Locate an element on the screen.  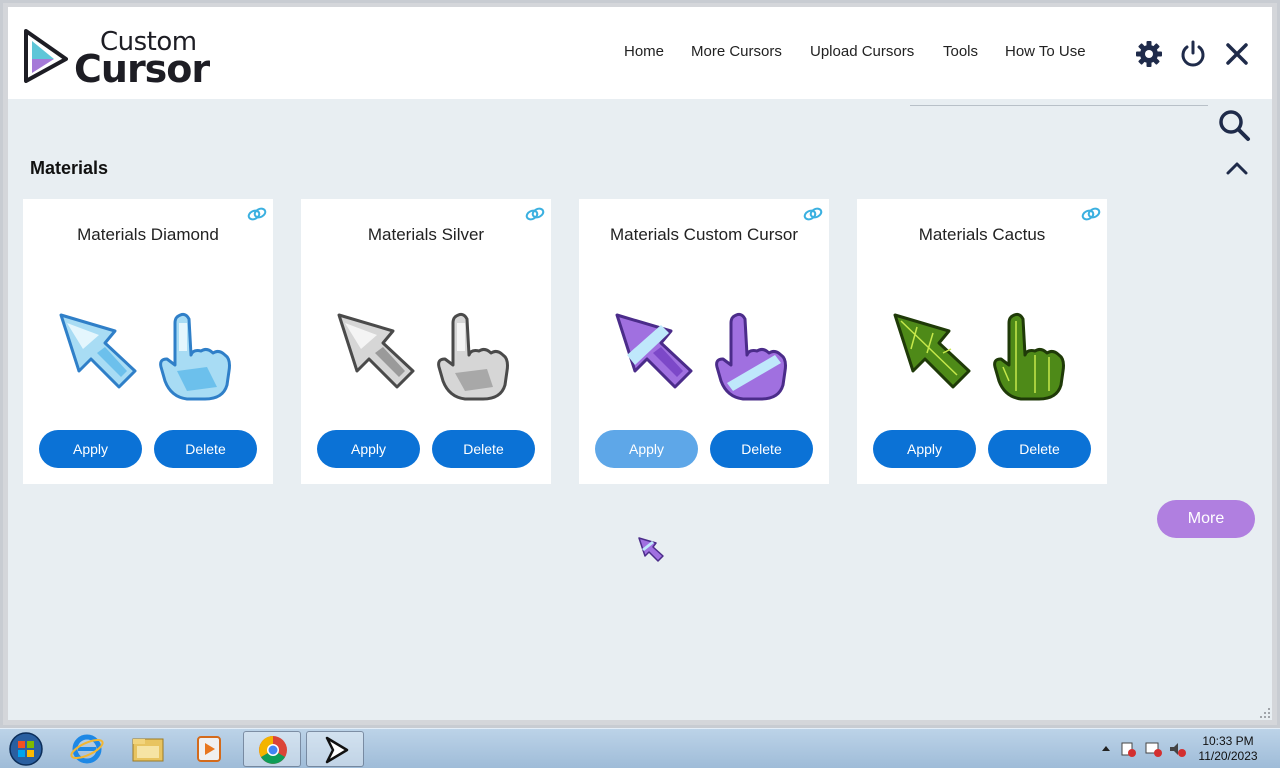
purple-arrow-cursor-image is located at coordinates (654, 351).